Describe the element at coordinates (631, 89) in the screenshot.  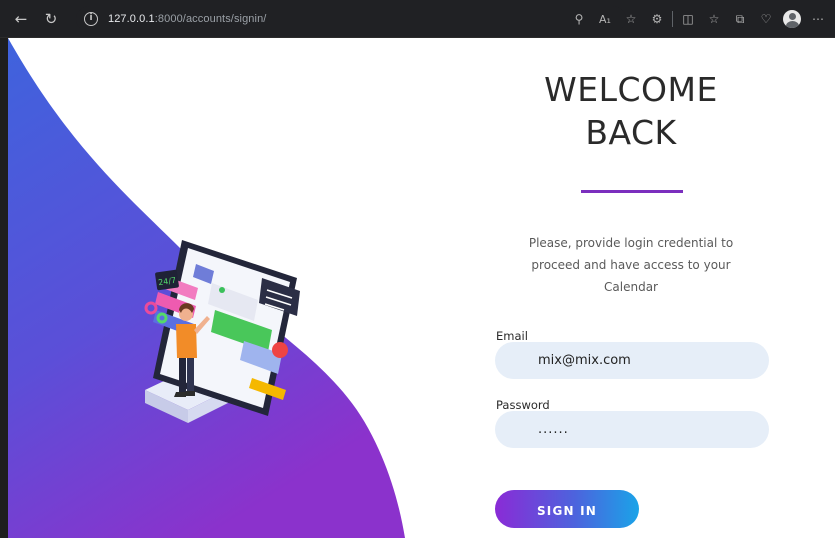
I see `title-line-welcome: WELCOME` at that location.